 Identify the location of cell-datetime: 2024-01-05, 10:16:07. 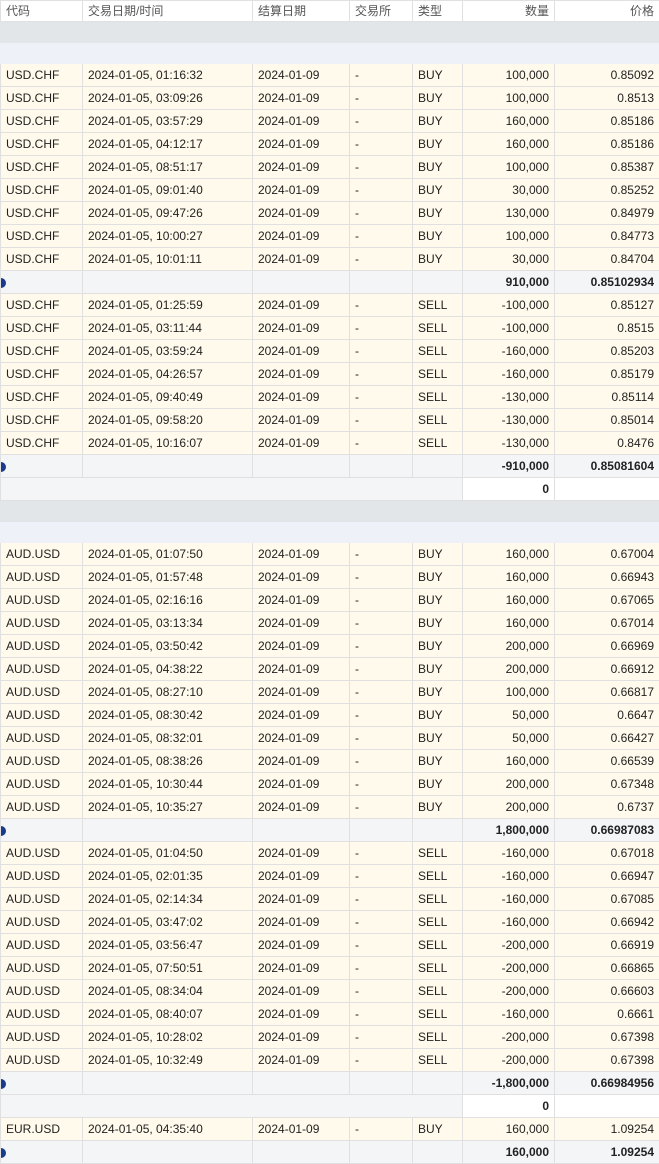
(168, 443).